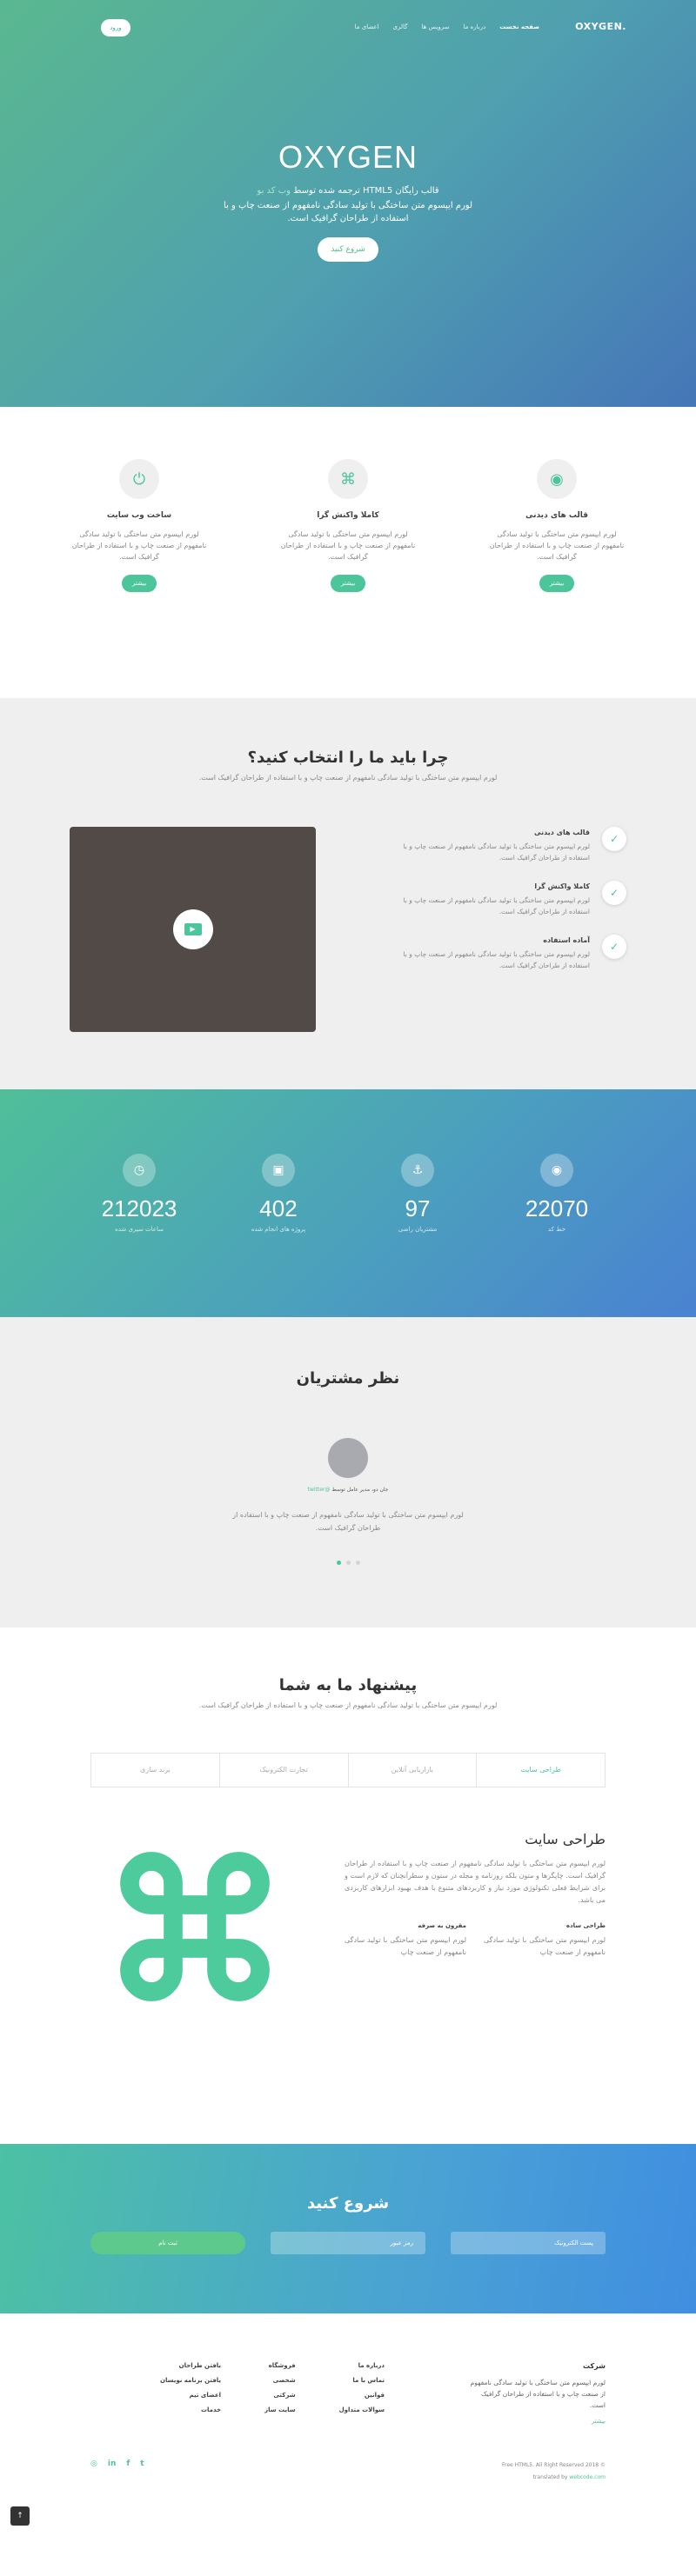  I want to click on twitter-icon: t, so click(142, 2464).